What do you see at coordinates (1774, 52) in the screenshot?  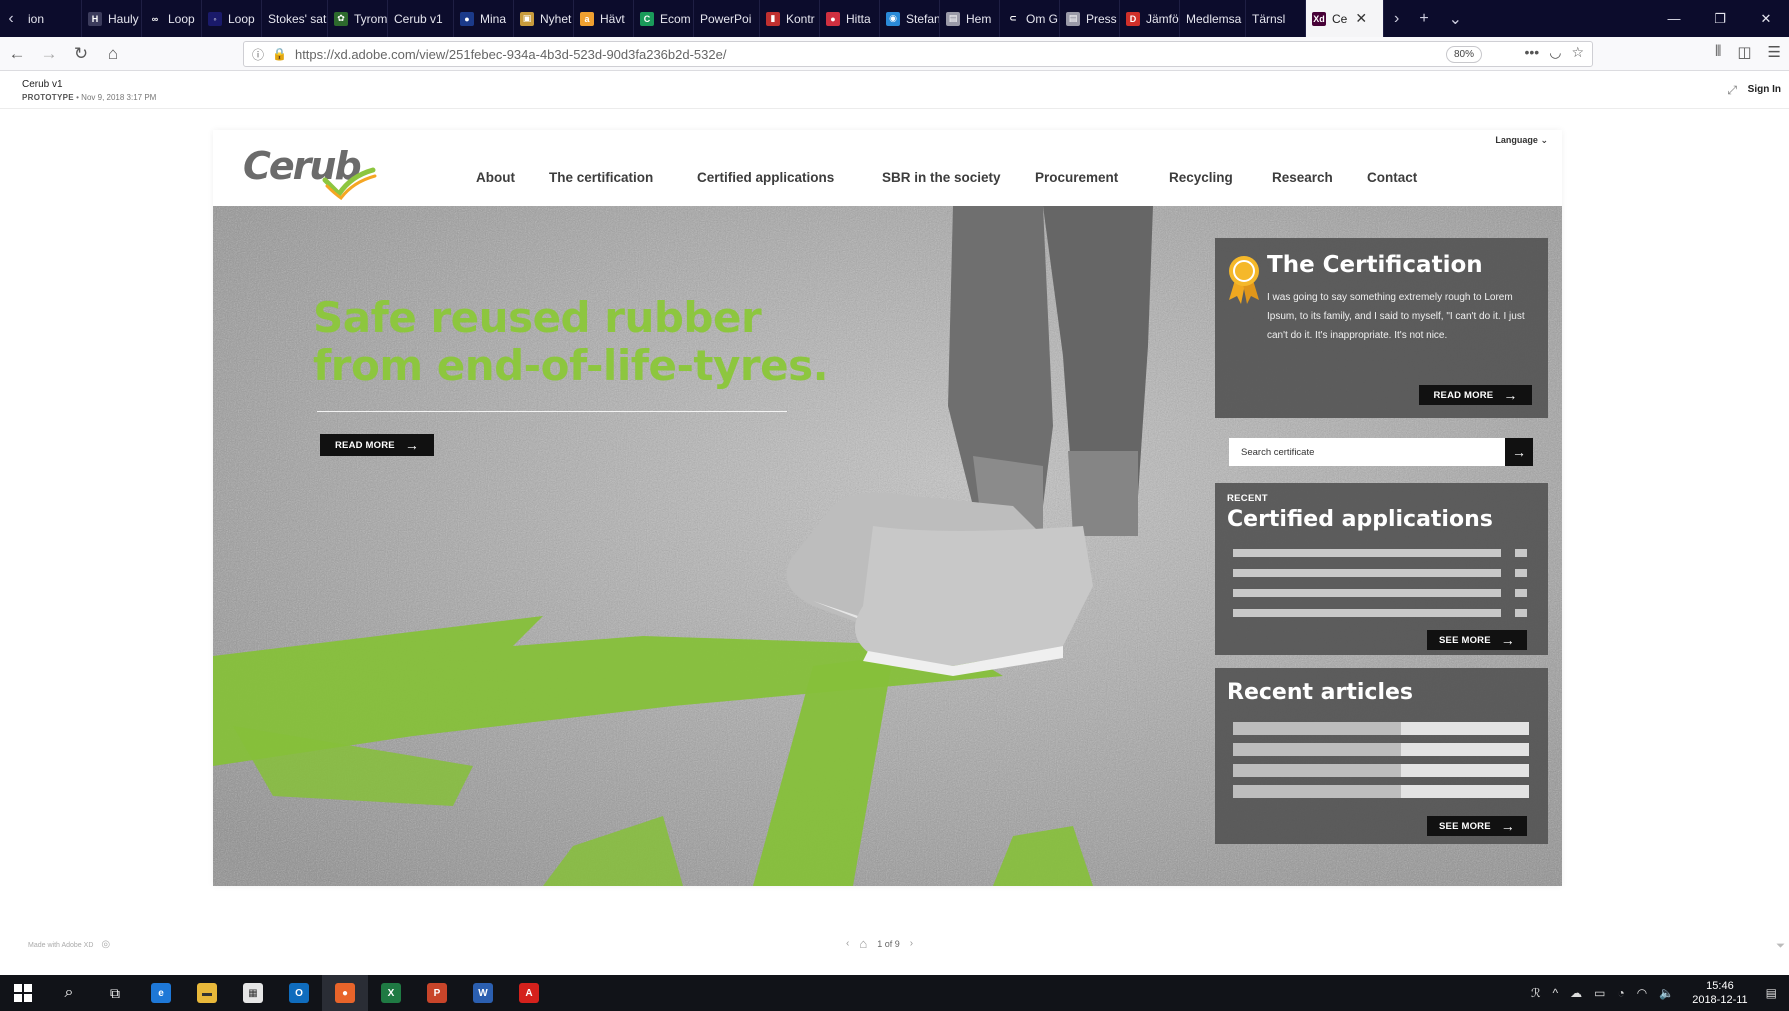 I see `hamburger-menu-icon: ☰` at bounding box center [1774, 52].